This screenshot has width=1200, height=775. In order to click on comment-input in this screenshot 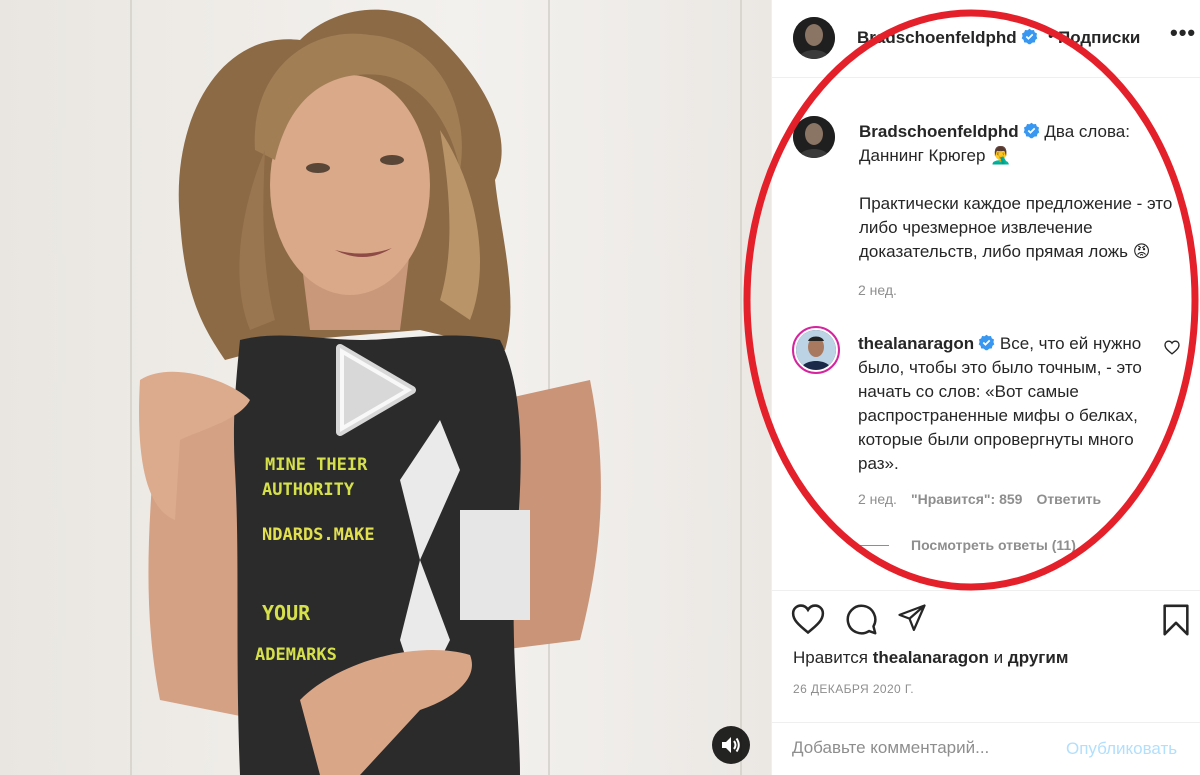, I will do `click(922, 748)`.